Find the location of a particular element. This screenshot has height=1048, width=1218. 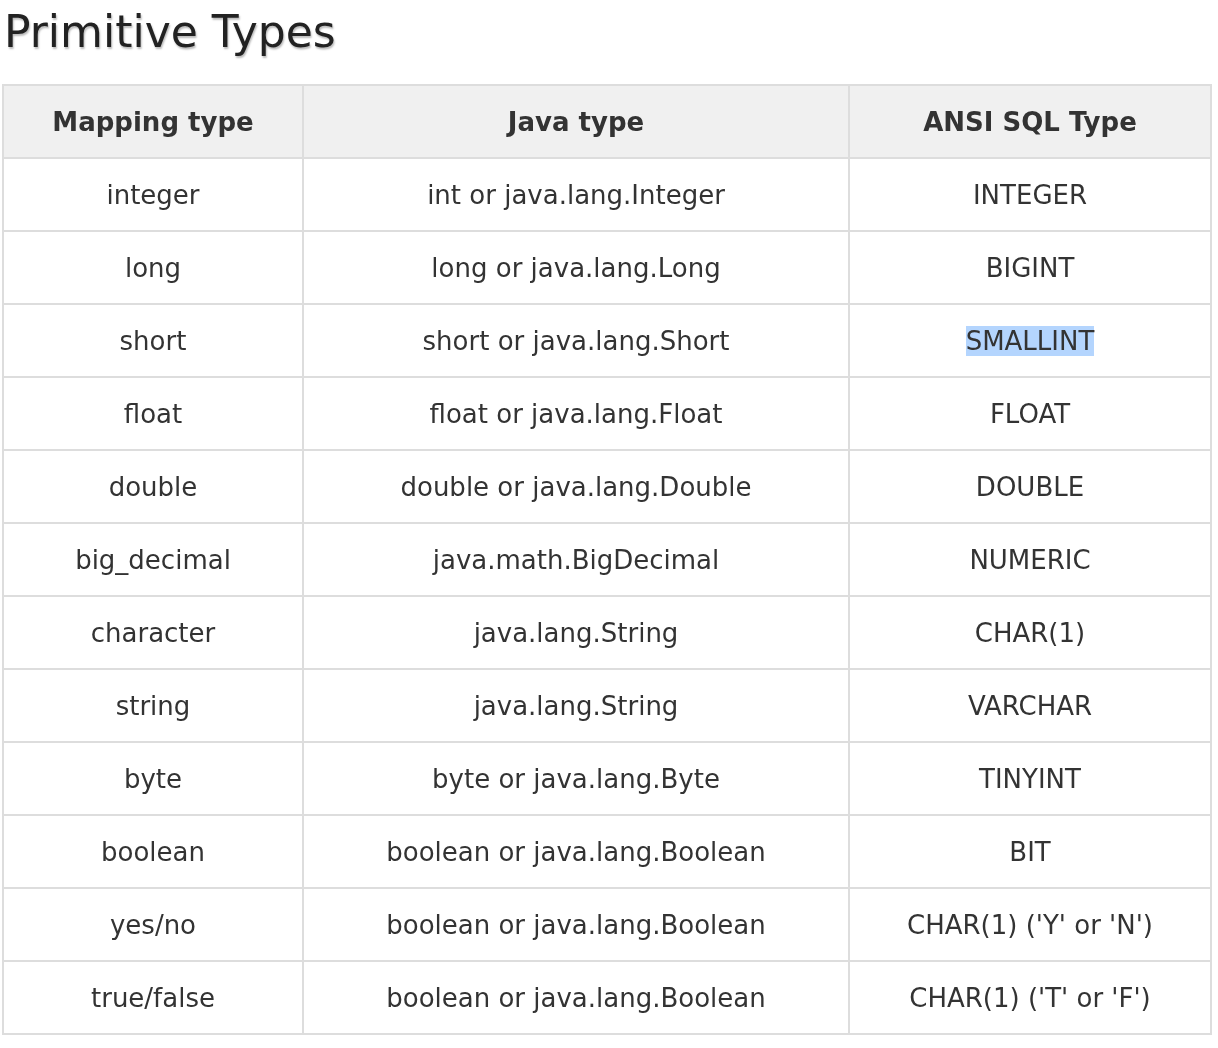

cell-text: BIGINT is located at coordinates (1030, 267).